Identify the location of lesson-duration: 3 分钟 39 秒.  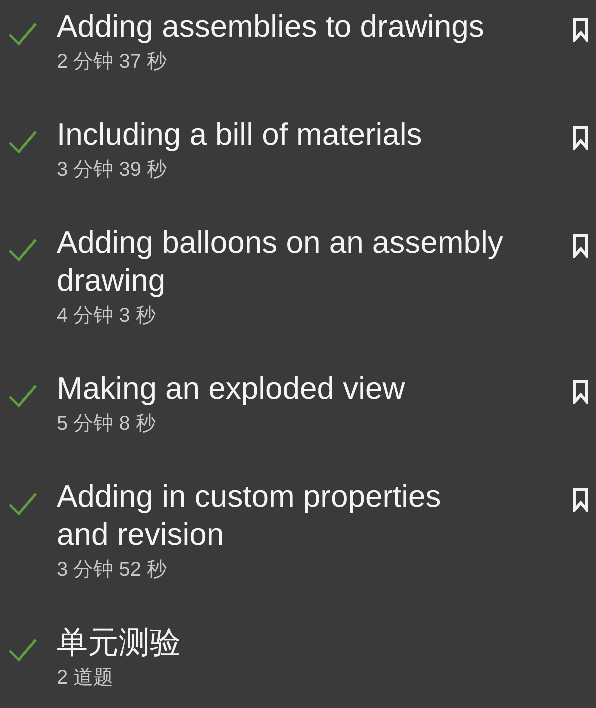
(112, 170).